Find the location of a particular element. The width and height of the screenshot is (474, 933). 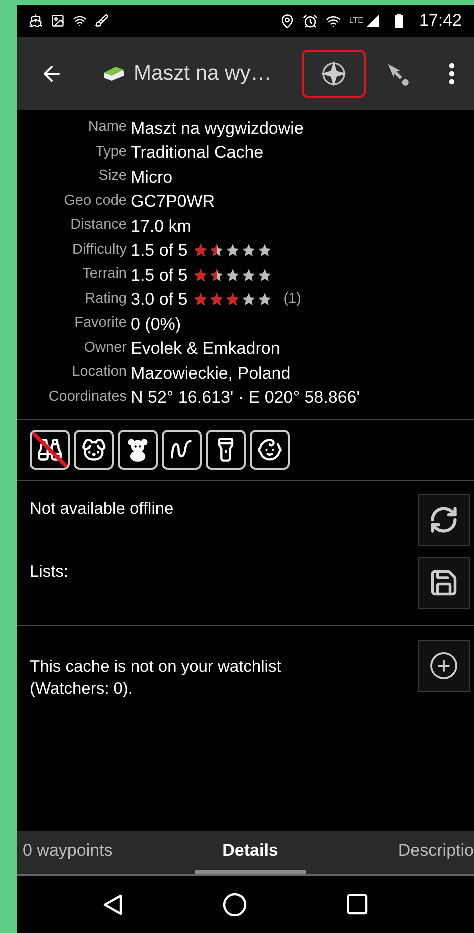

offline-status: Not available offline is located at coordinates (102, 509).